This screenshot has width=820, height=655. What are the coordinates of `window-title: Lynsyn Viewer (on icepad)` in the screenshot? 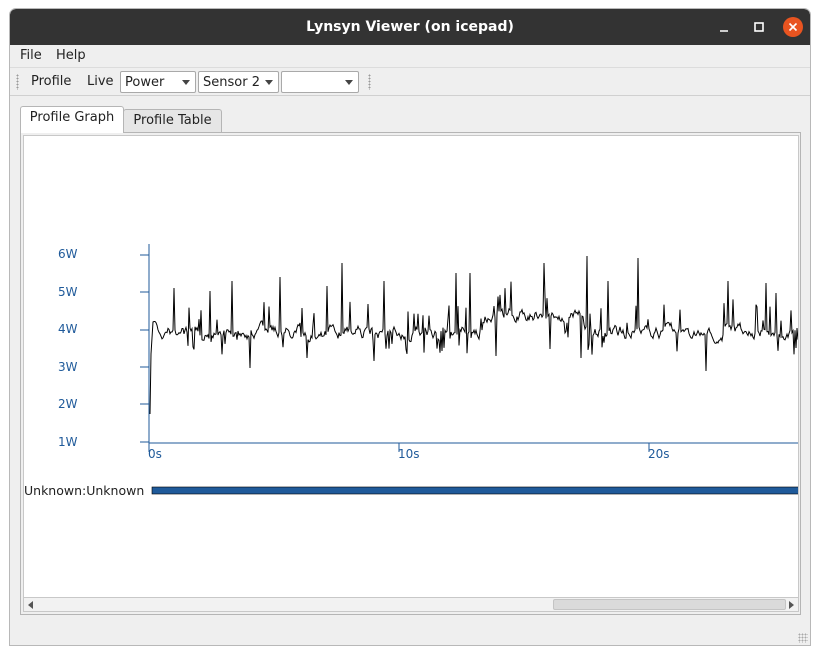 It's located at (410, 27).